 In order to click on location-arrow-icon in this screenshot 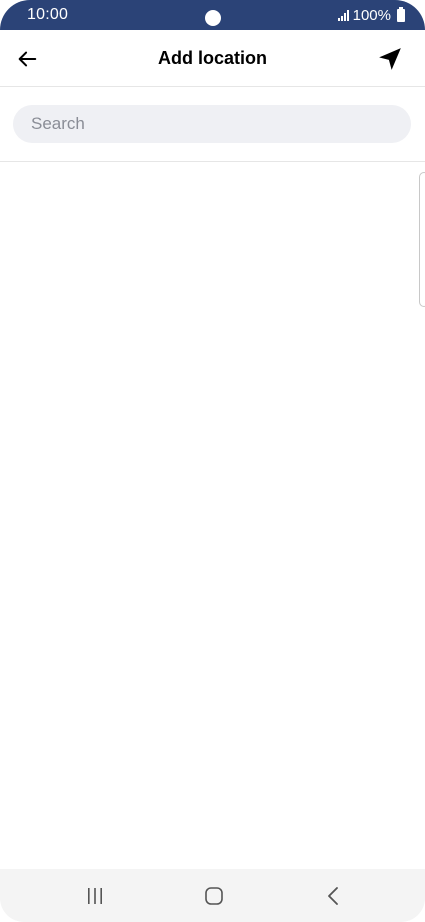, I will do `click(390, 59)`.